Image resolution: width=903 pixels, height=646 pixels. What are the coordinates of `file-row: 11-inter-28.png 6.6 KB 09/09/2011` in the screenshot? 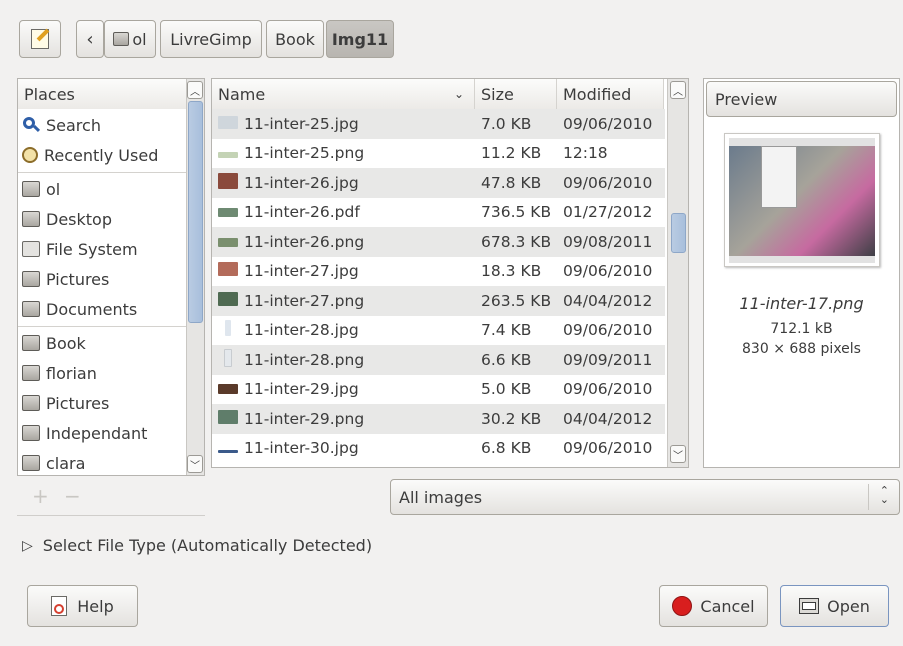 It's located at (438, 360).